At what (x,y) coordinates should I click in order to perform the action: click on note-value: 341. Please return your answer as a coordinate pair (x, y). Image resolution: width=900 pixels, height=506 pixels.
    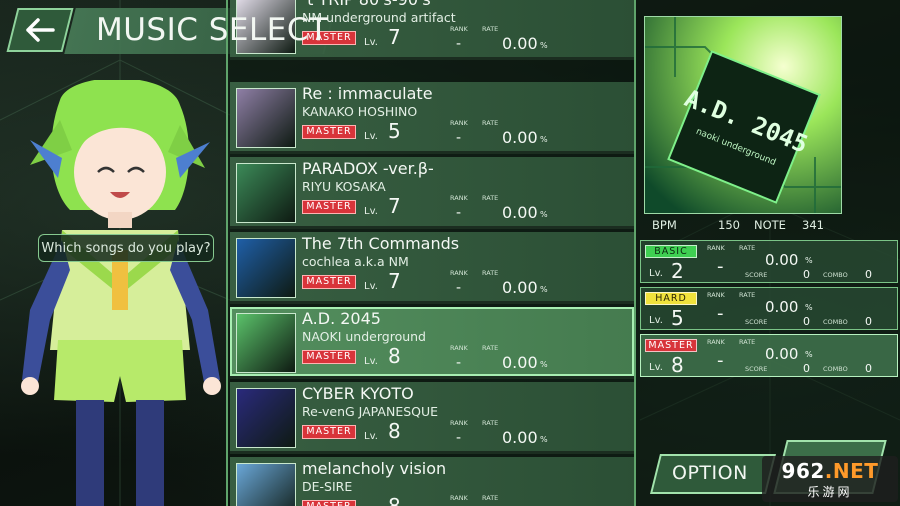
    Looking at the image, I should click on (813, 225).